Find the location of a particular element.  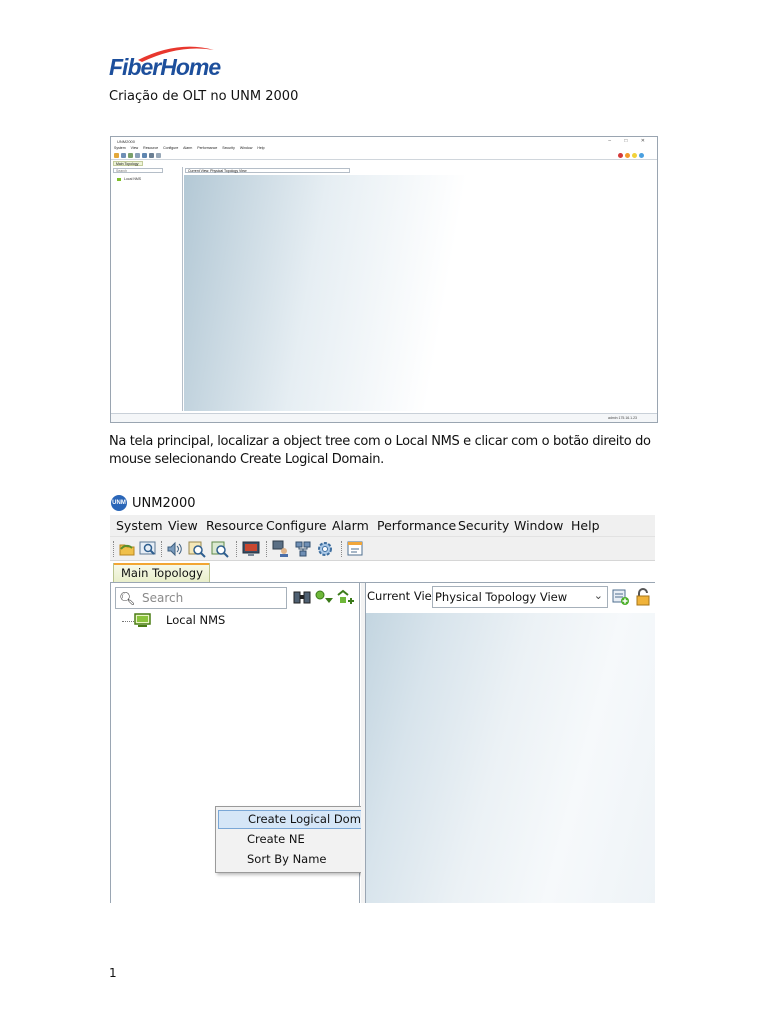

unm-logo-icon: UNM is located at coordinates (119, 503).